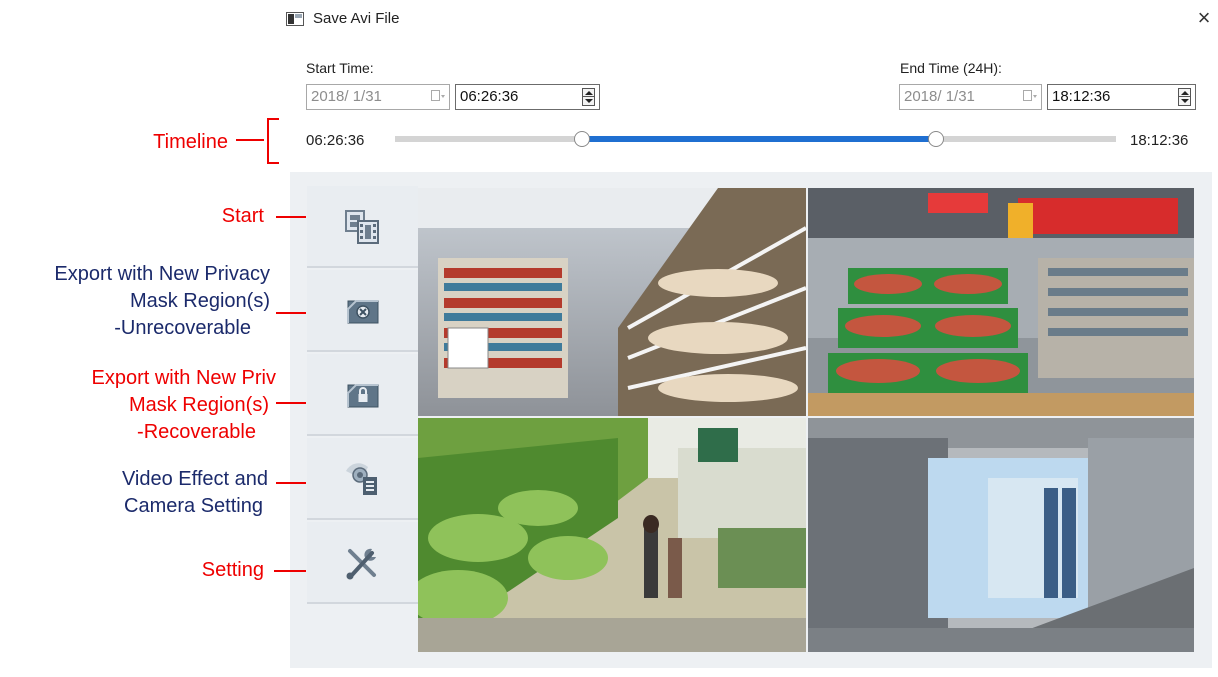  What do you see at coordinates (182, 328) in the screenshot?
I see `export-unrecoverable-annotation-line3: -Unrecoverable` at bounding box center [182, 328].